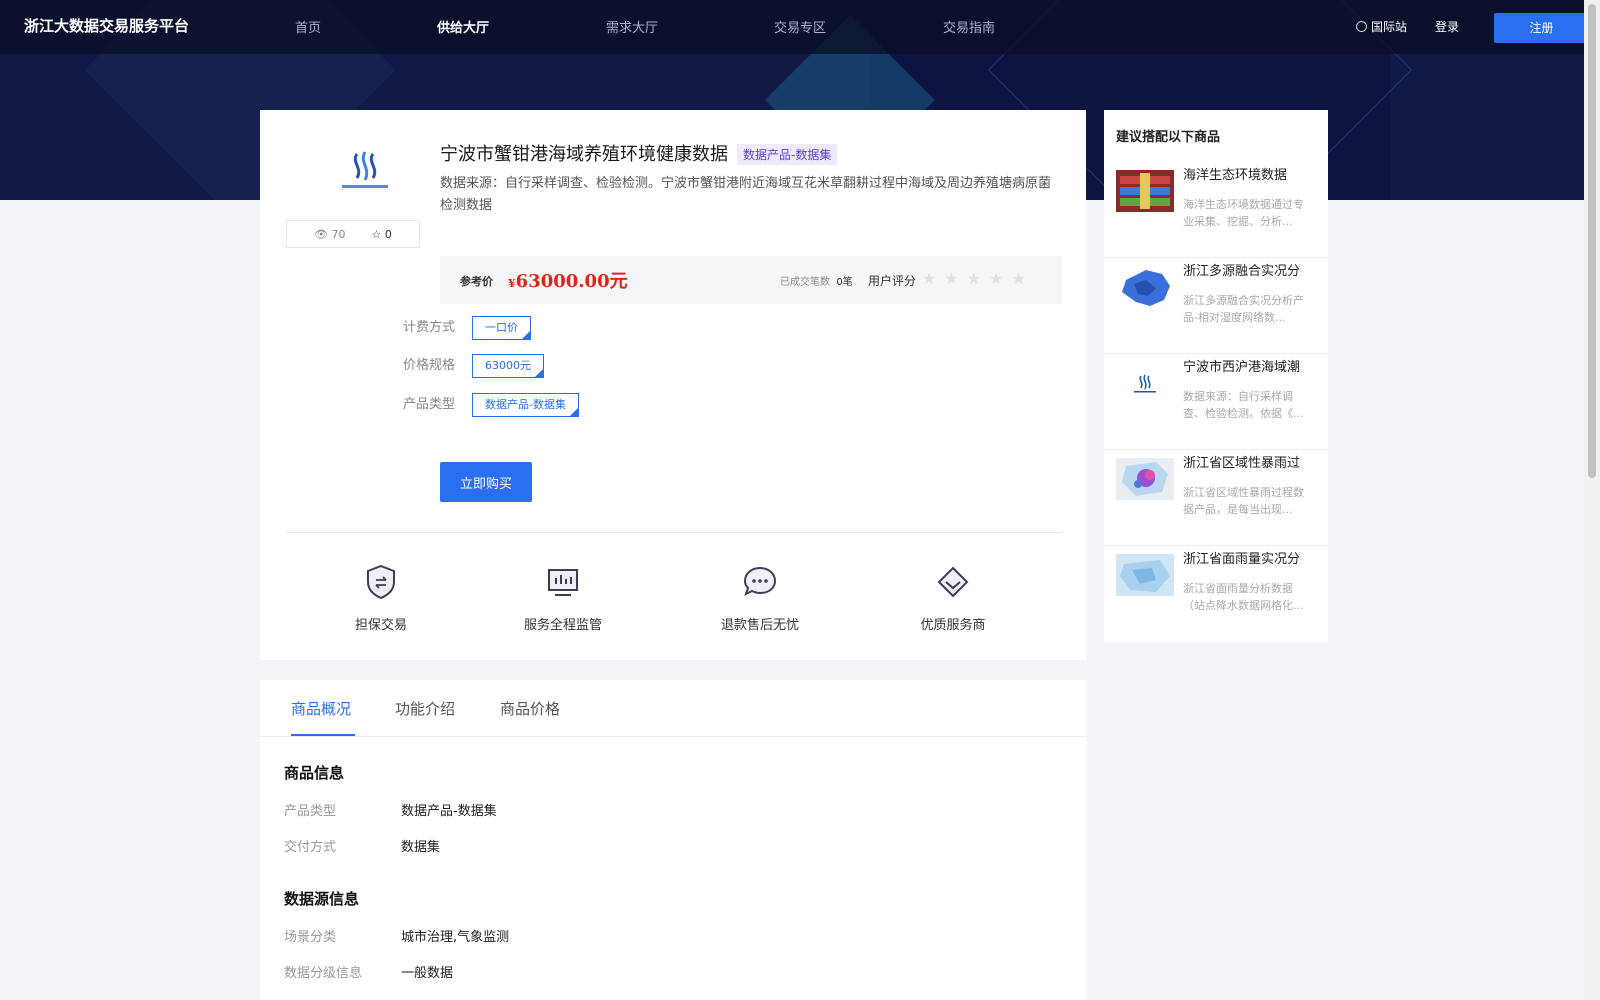  Describe the element at coordinates (1361, 26) in the screenshot. I see `globe-icon` at that location.